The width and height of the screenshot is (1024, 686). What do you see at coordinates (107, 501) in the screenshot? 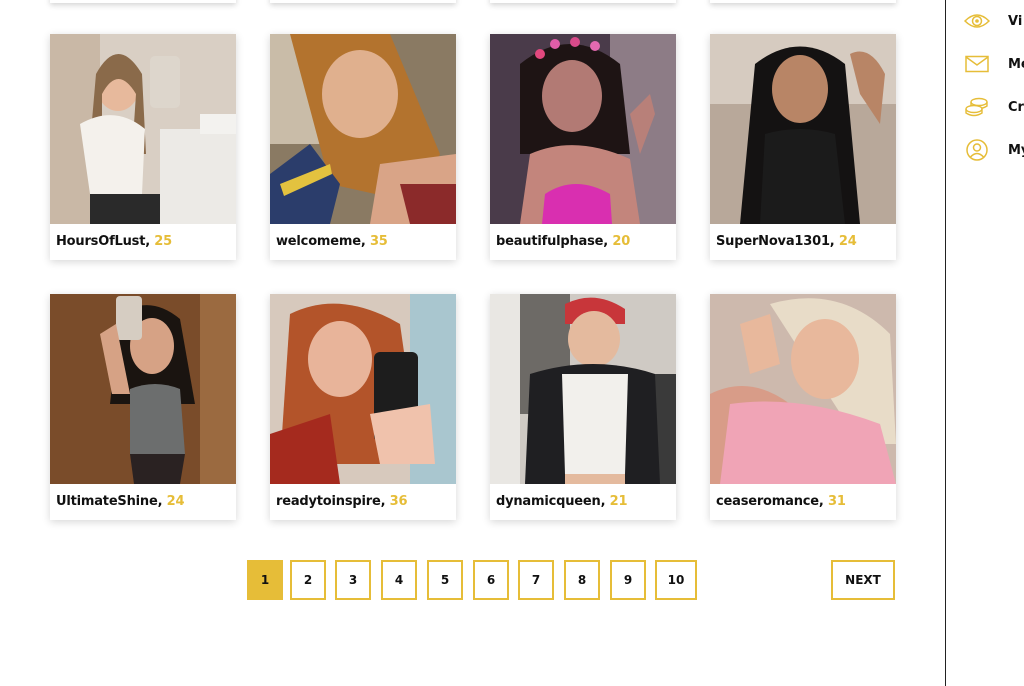
I see `profile-name: UltimateShine` at bounding box center [107, 501].